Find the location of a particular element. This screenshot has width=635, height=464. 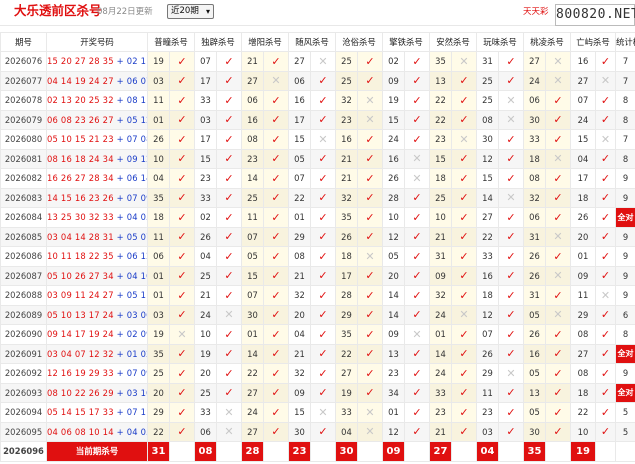

kill-number: 32 is located at coordinates (346, 197).